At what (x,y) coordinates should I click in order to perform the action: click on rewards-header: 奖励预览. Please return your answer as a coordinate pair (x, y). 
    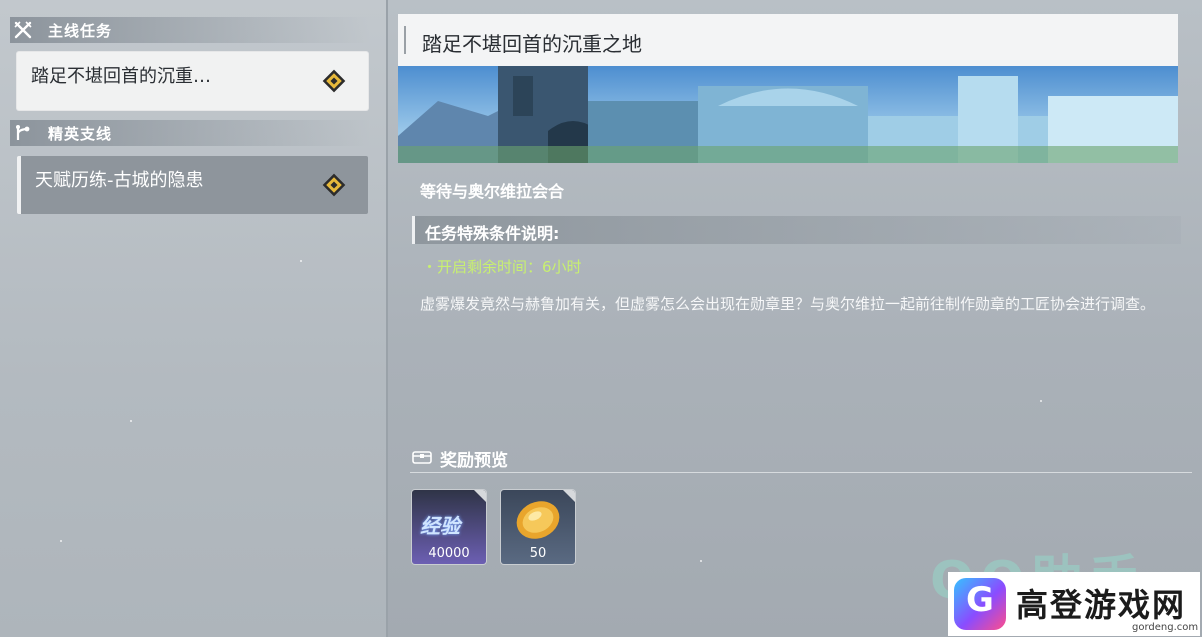
    Looking at the image, I should click on (801, 458).